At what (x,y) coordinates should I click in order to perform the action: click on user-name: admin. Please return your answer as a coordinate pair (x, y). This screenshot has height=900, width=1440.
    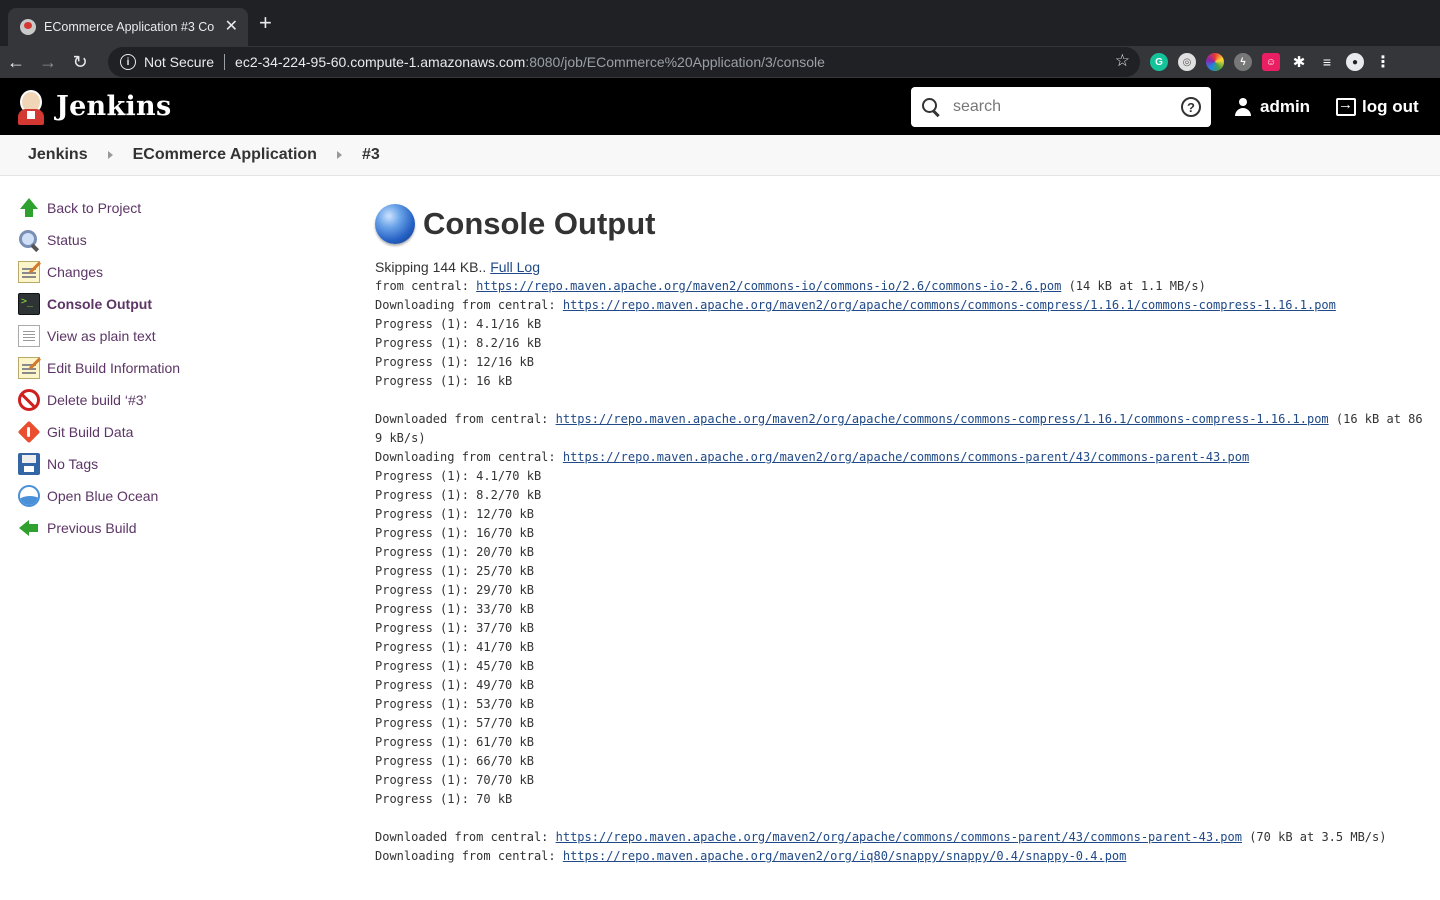
    Looking at the image, I should click on (1285, 106).